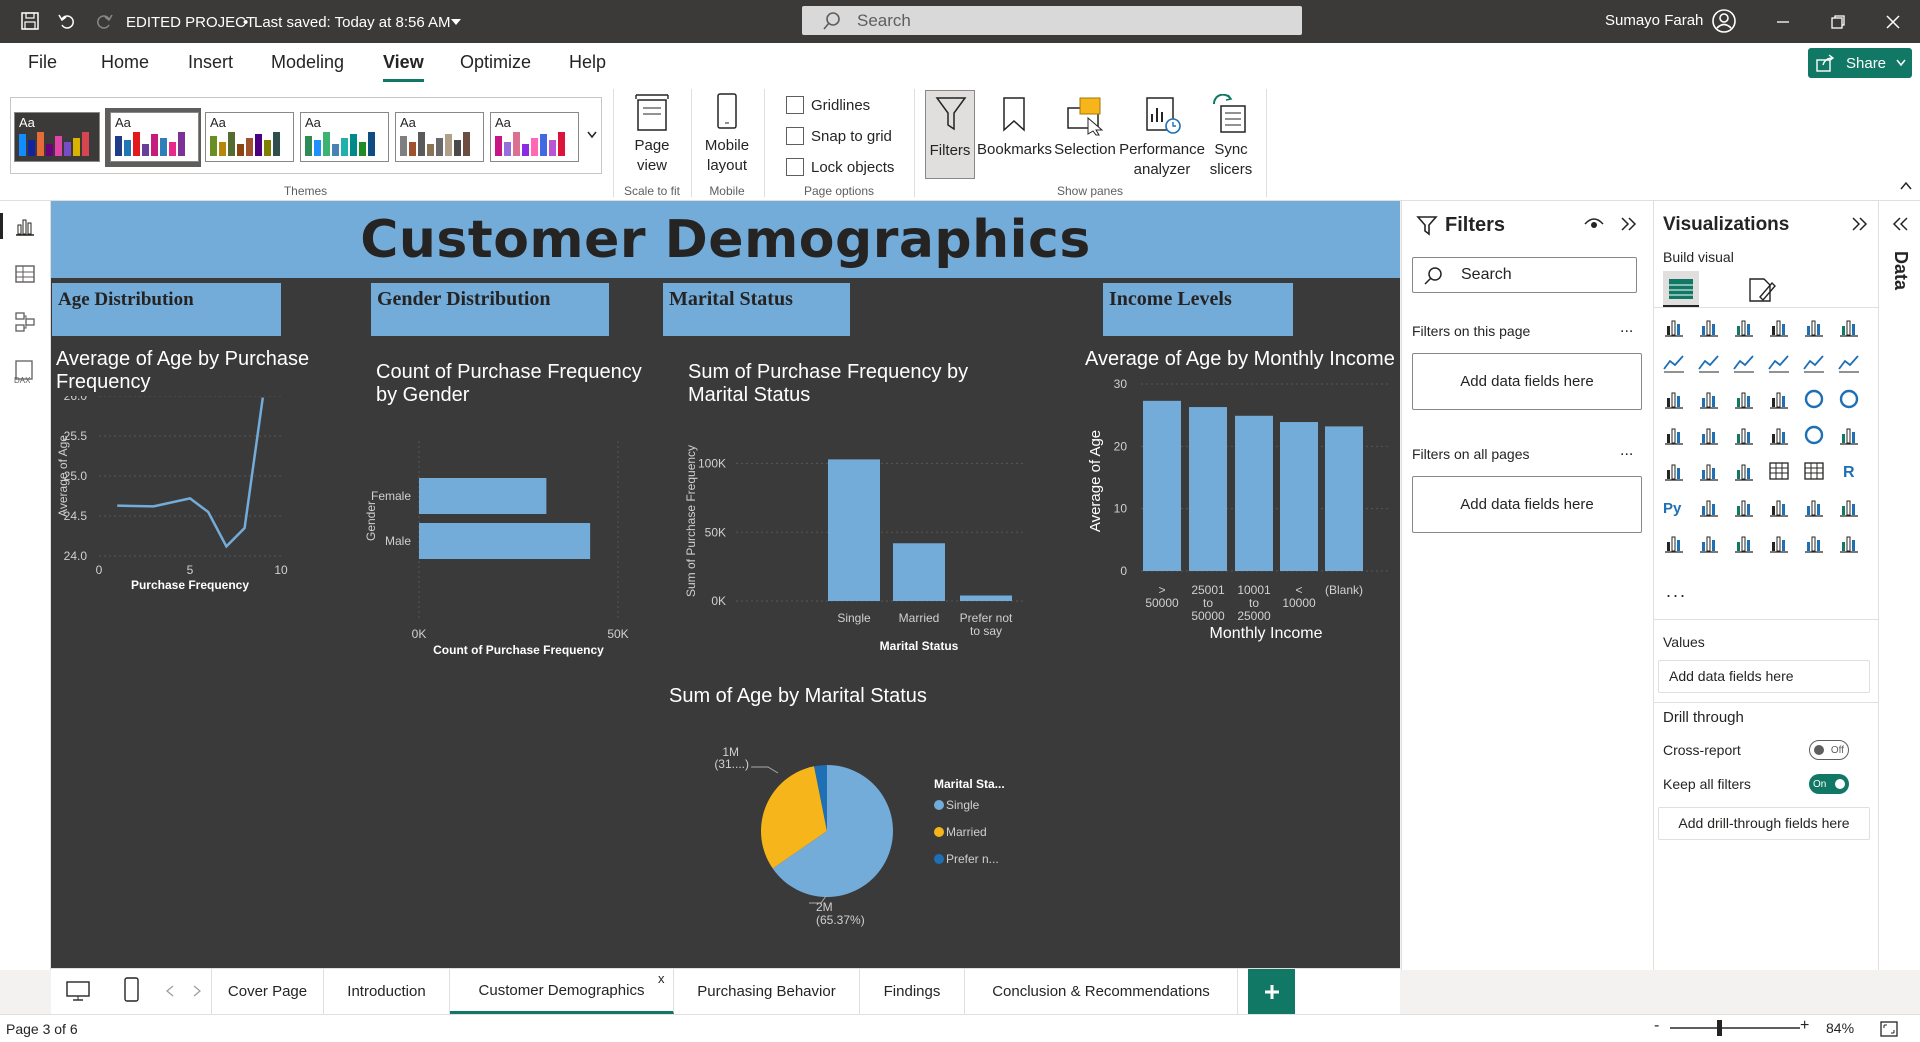 The width and height of the screenshot is (1920, 1042). What do you see at coordinates (1893, 22) in the screenshot?
I see `close-icon` at bounding box center [1893, 22].